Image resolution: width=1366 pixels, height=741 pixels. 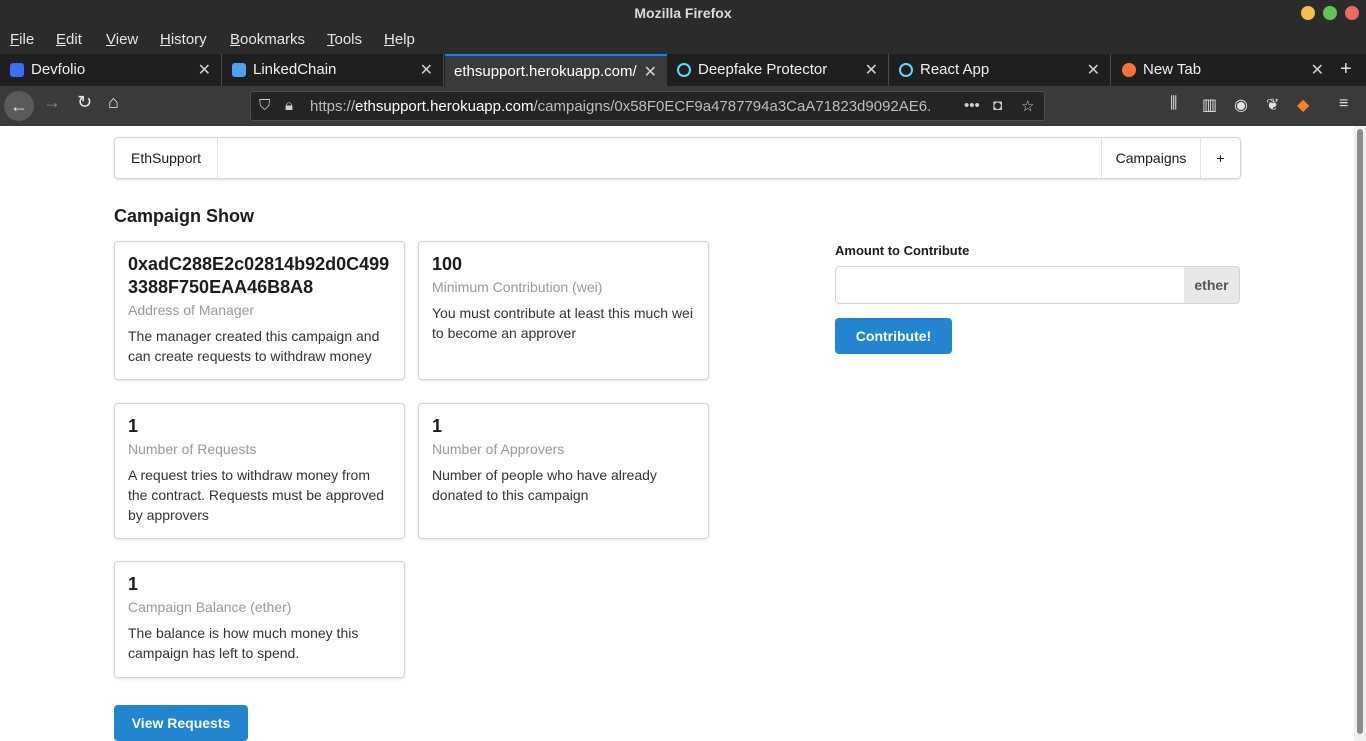 I want to click on url-prefix: https://, so click(x=333, y=106).